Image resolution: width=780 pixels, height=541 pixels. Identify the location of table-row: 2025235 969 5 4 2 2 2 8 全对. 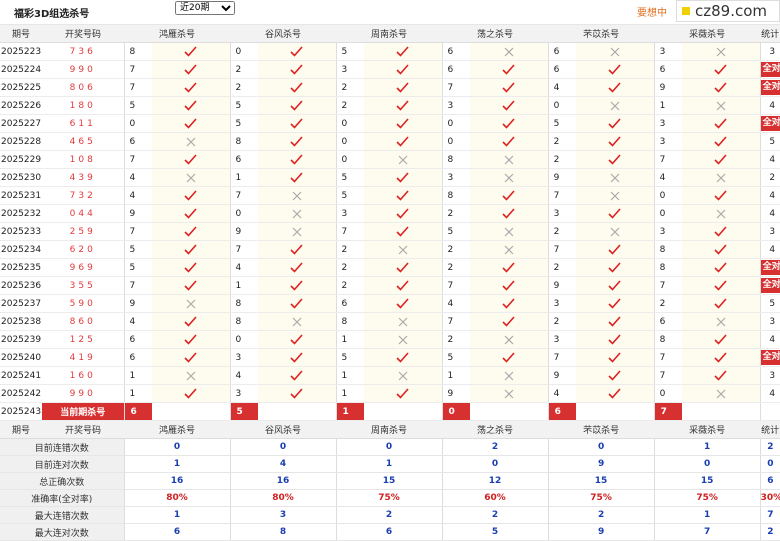
(390, 267).